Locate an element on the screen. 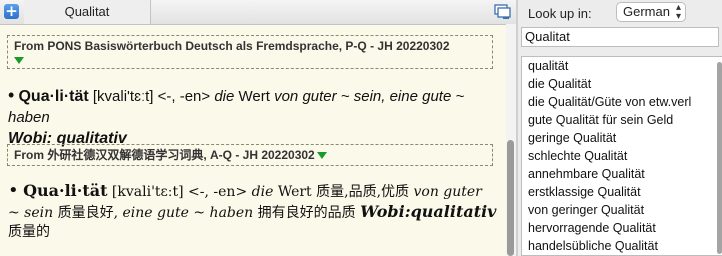 This screenshot has height=256, width=722. entries-scrollbar-thumb is located at coordinates (510, 198).